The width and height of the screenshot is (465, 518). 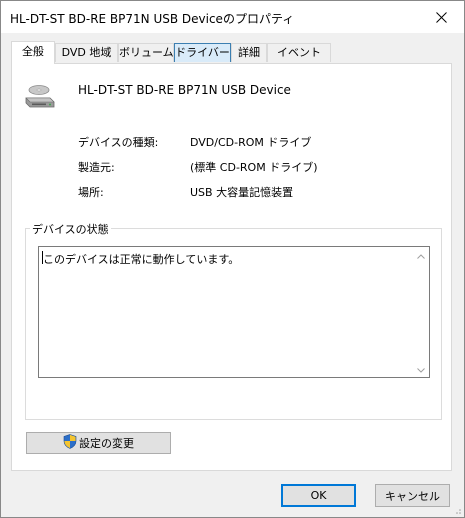 I want to click on title-bar: HL-DT-ST BD-RE BP71N USB Deviceのプロパティ, so click(x=232, y=17).